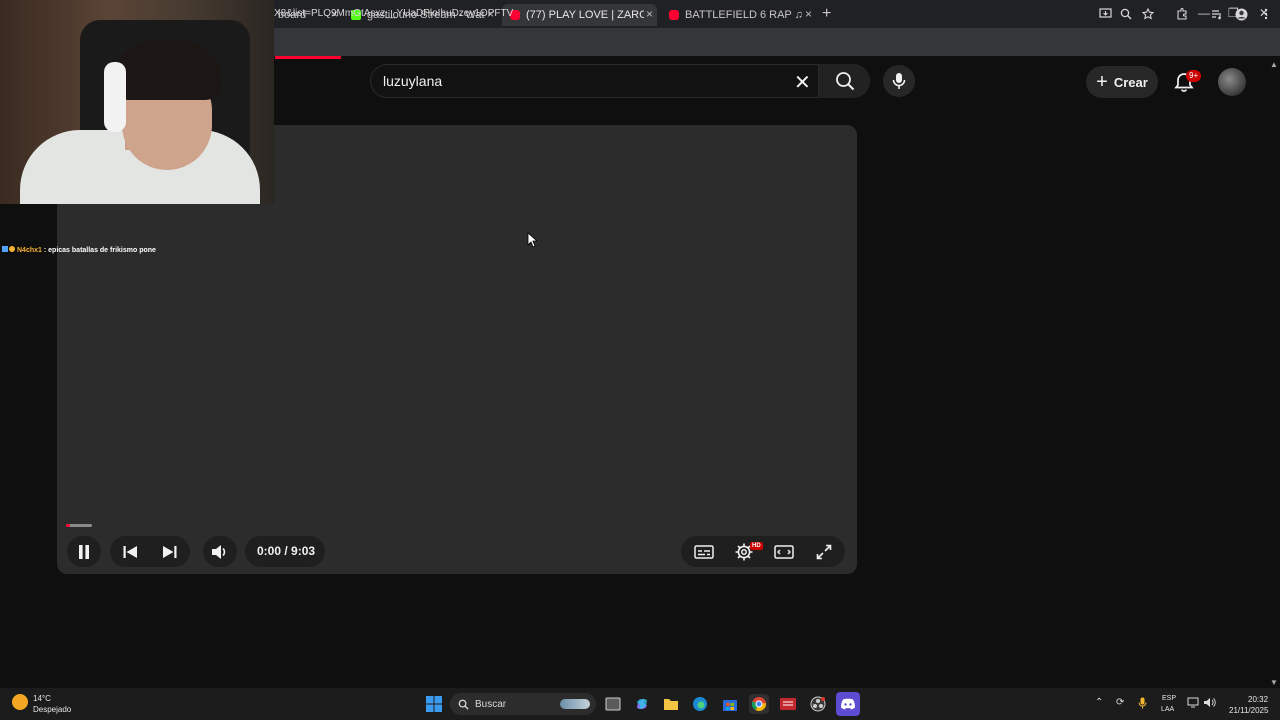 The width and height of the screenshot is (1280, 720). What do you see at coordinates (1248, 710) in the screenshot?
I see `clock-date: 21/11/2025` at bounding box center [1248, 710].